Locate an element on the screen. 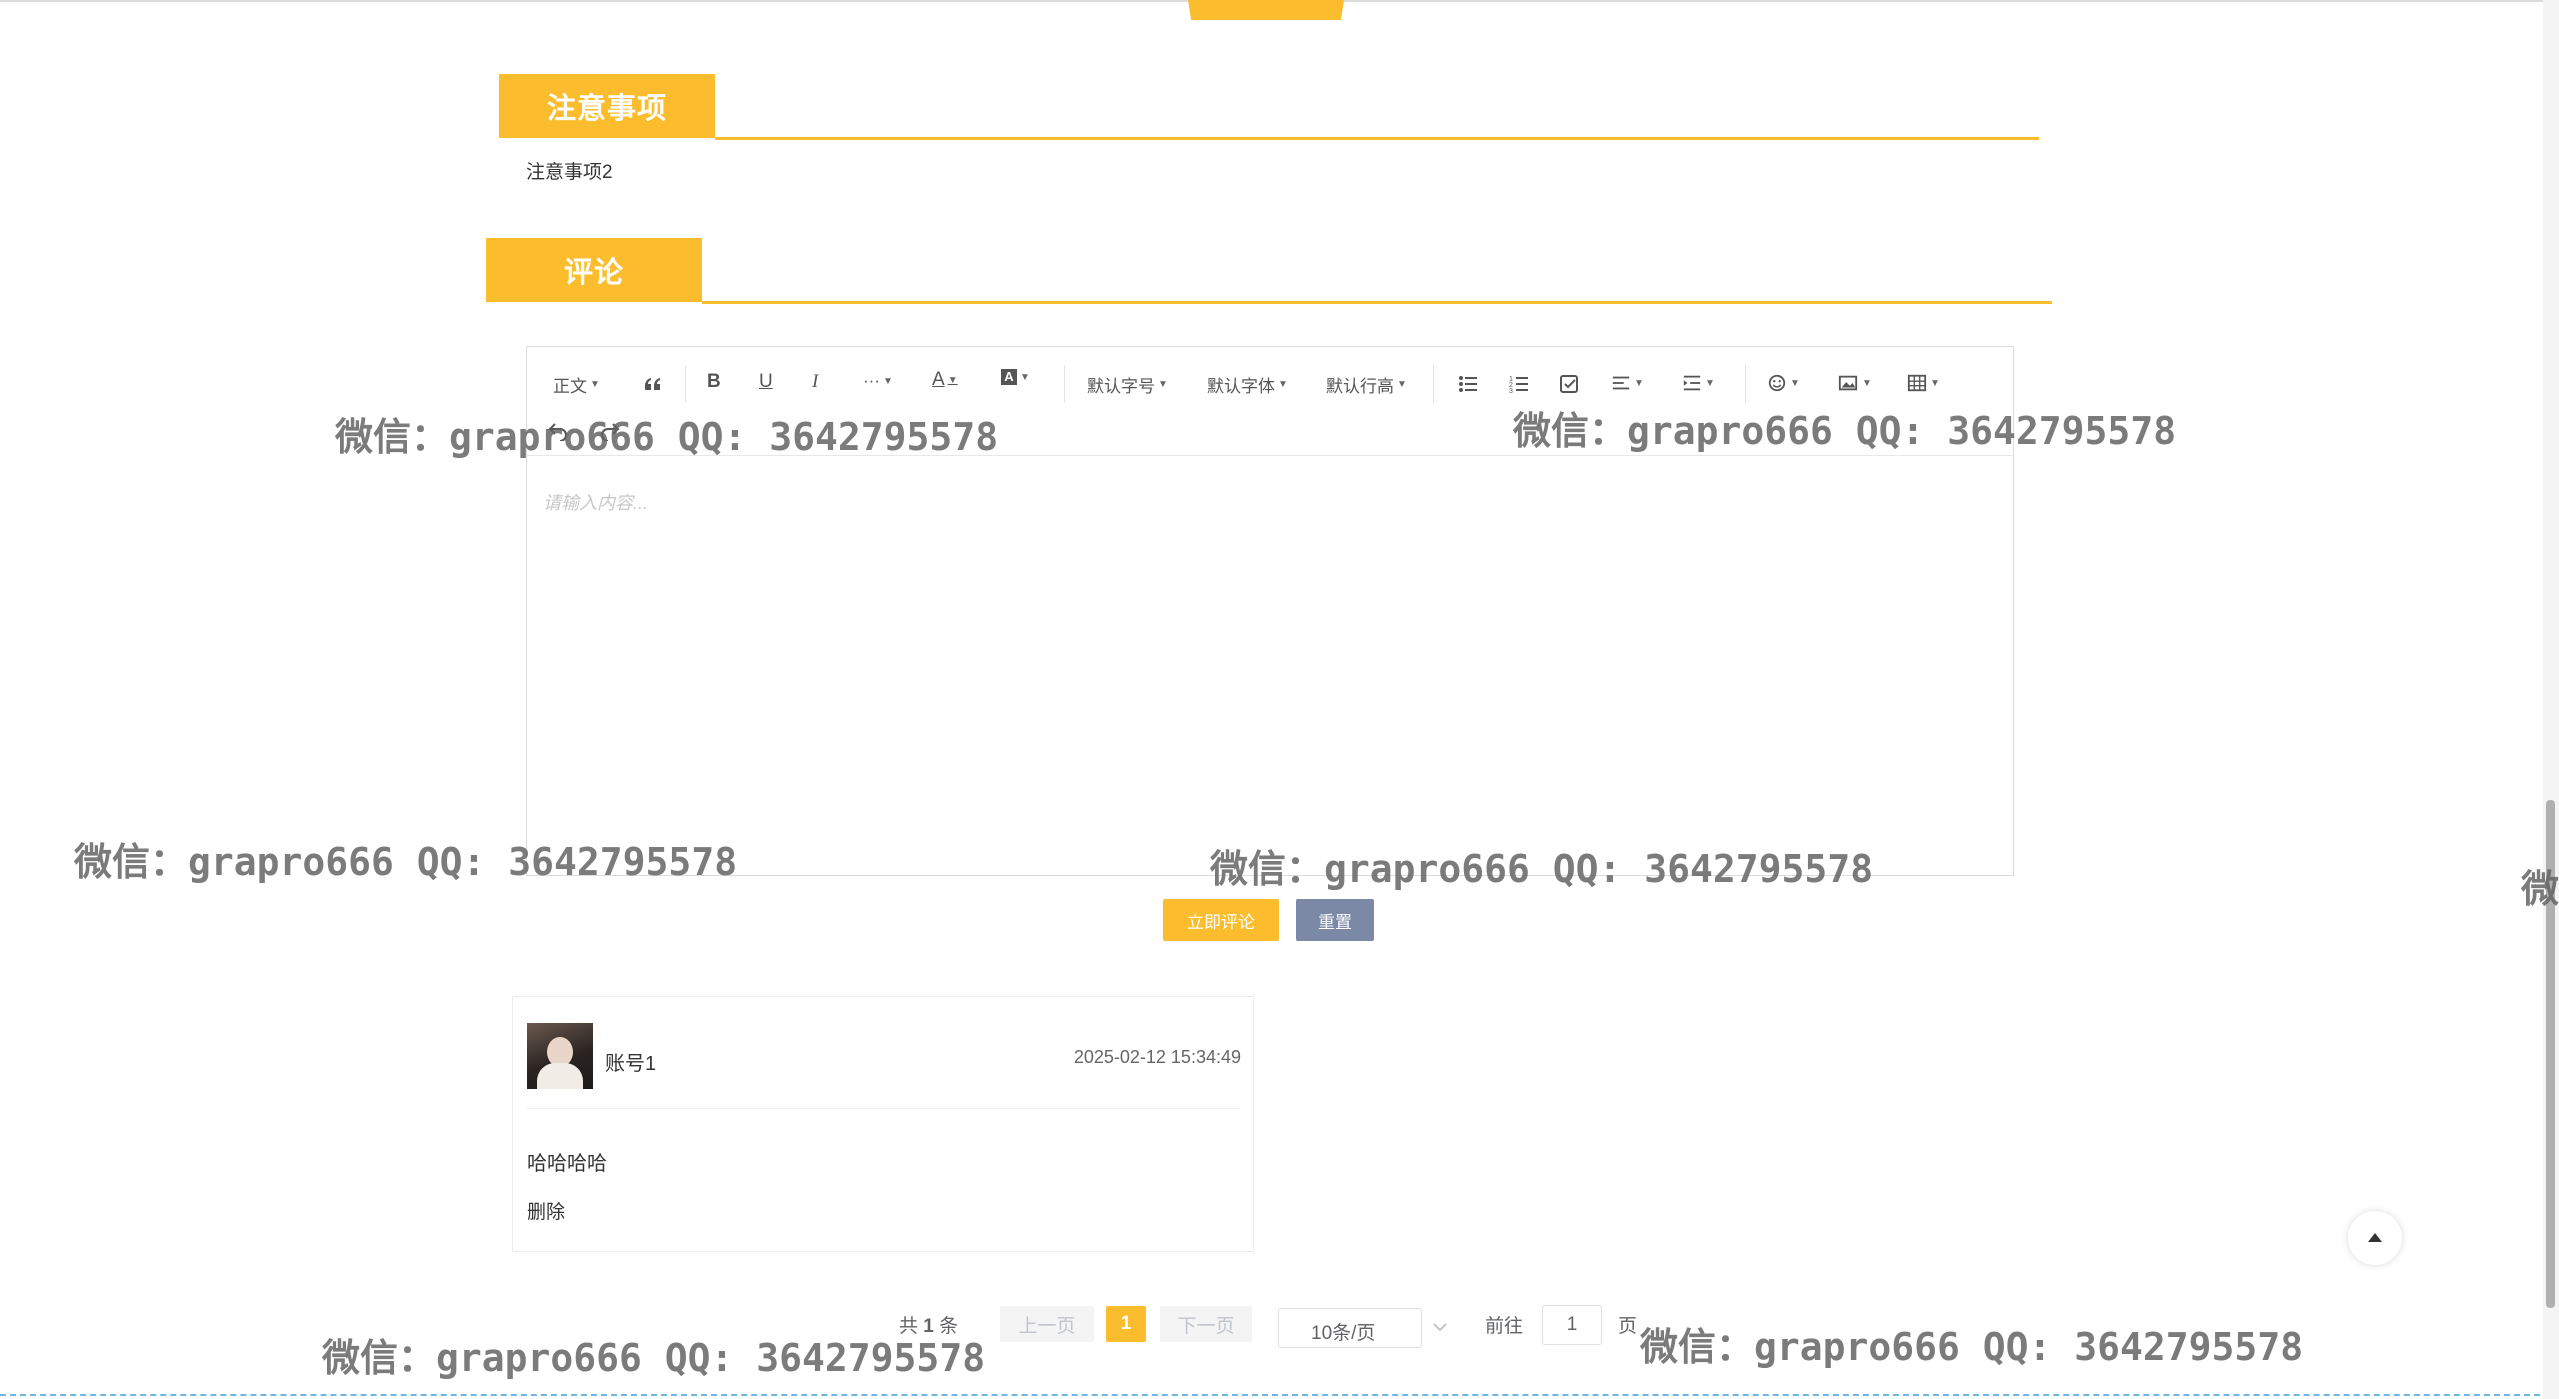  paragraph-label: 正文 is located at coordinates (570, 386).